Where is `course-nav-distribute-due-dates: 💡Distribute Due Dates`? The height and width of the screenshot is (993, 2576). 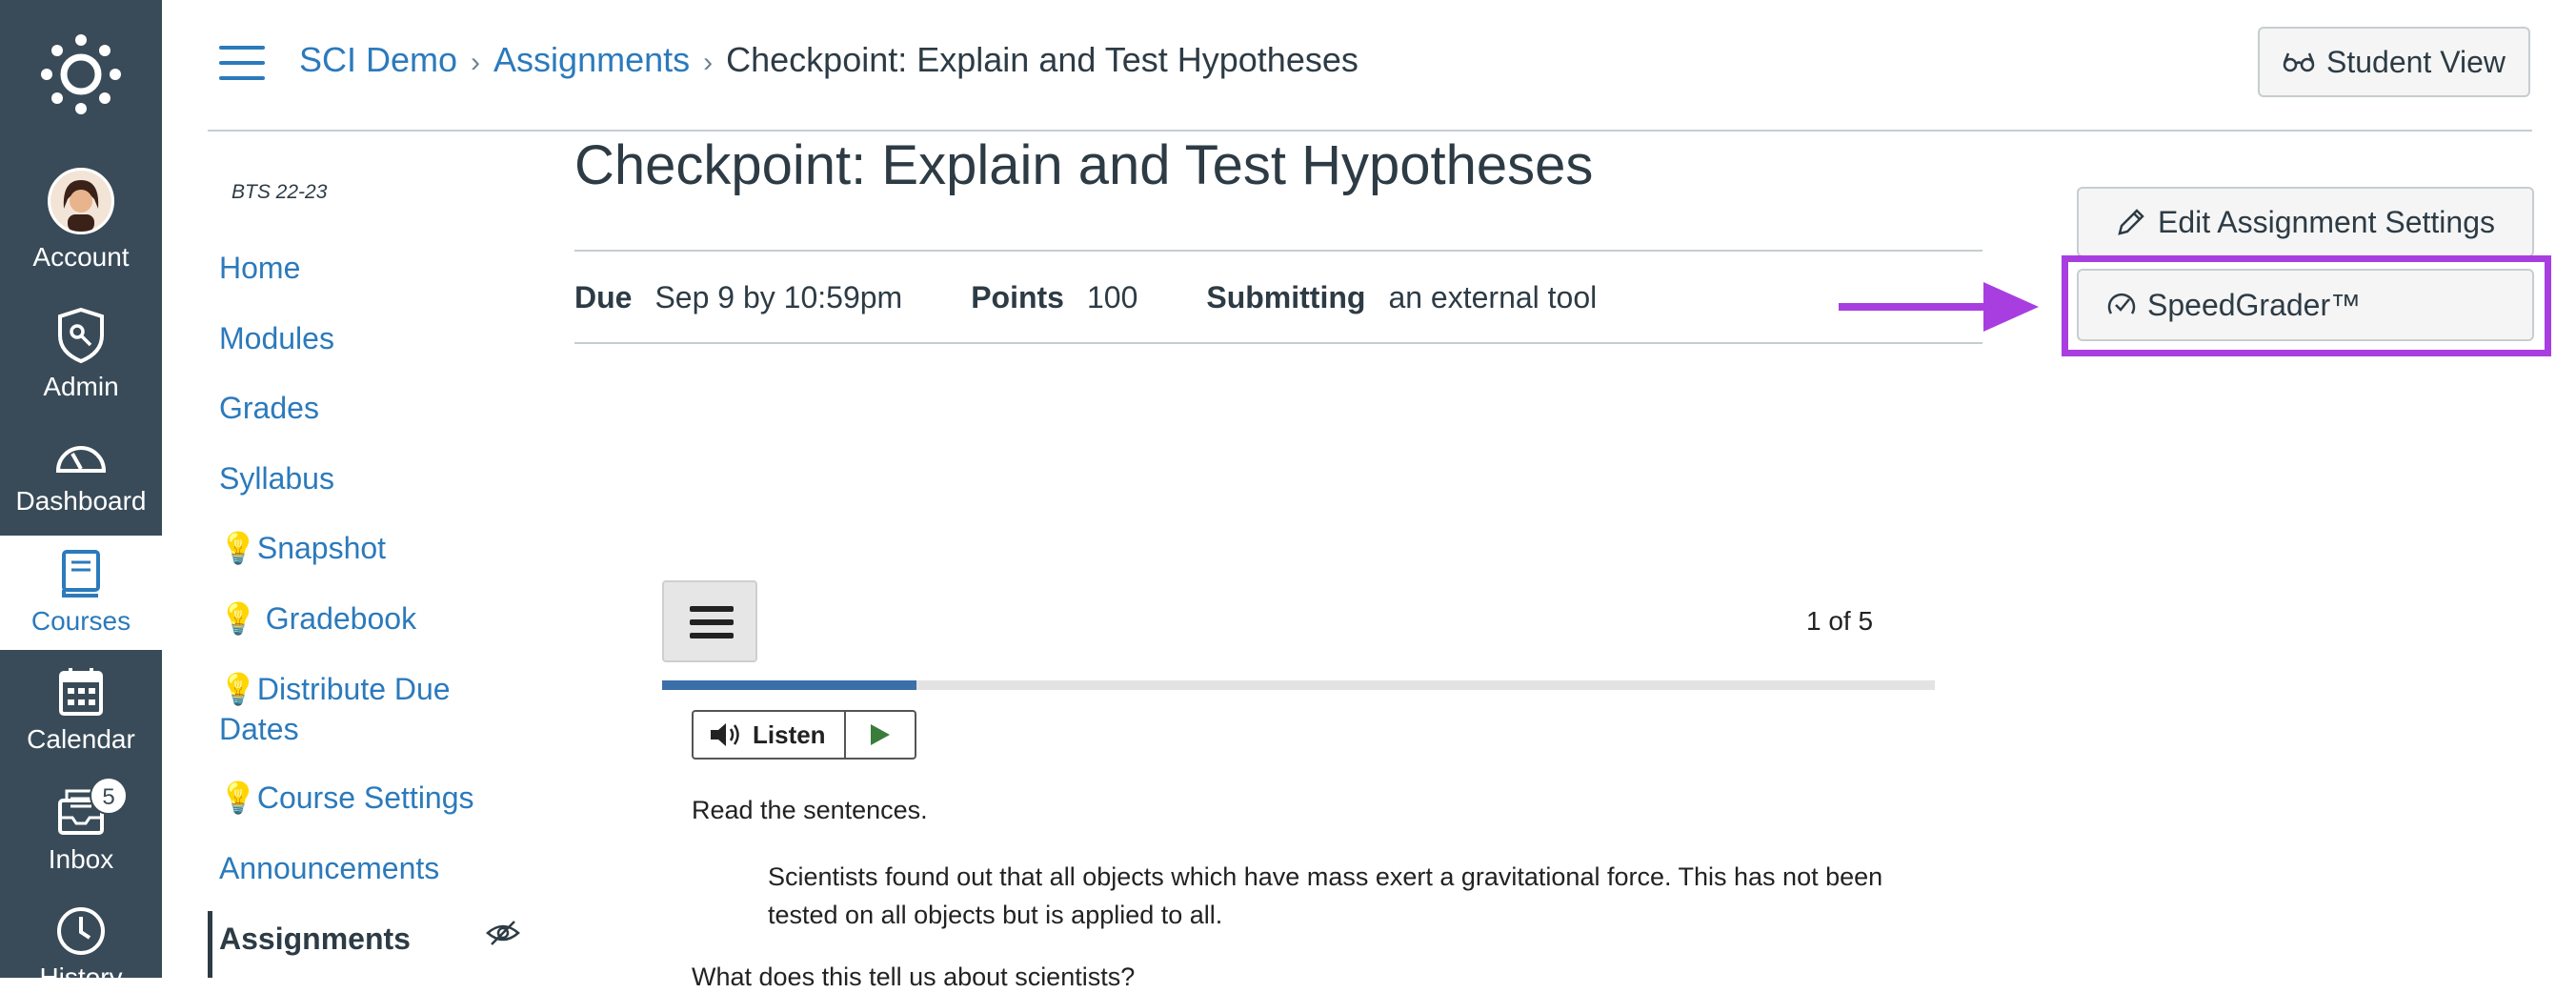 course-nav-distribute-due-dates: 💡Distribute Due Dates is located at coordinates (352, 709).